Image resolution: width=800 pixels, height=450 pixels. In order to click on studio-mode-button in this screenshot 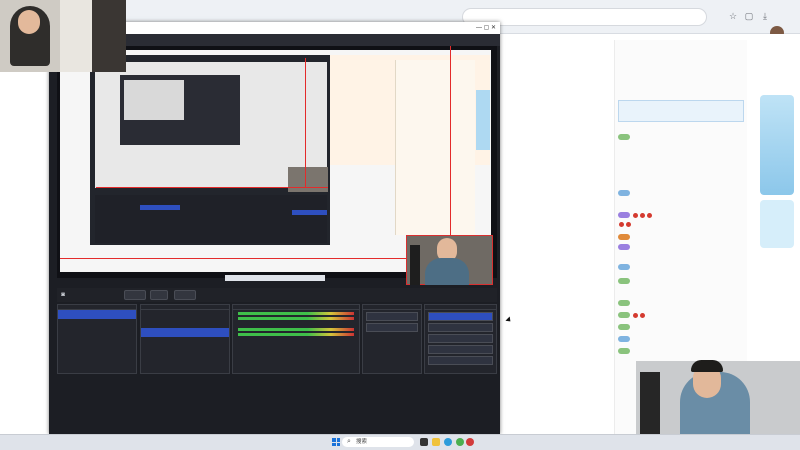, I will do `click(460, 349)`.